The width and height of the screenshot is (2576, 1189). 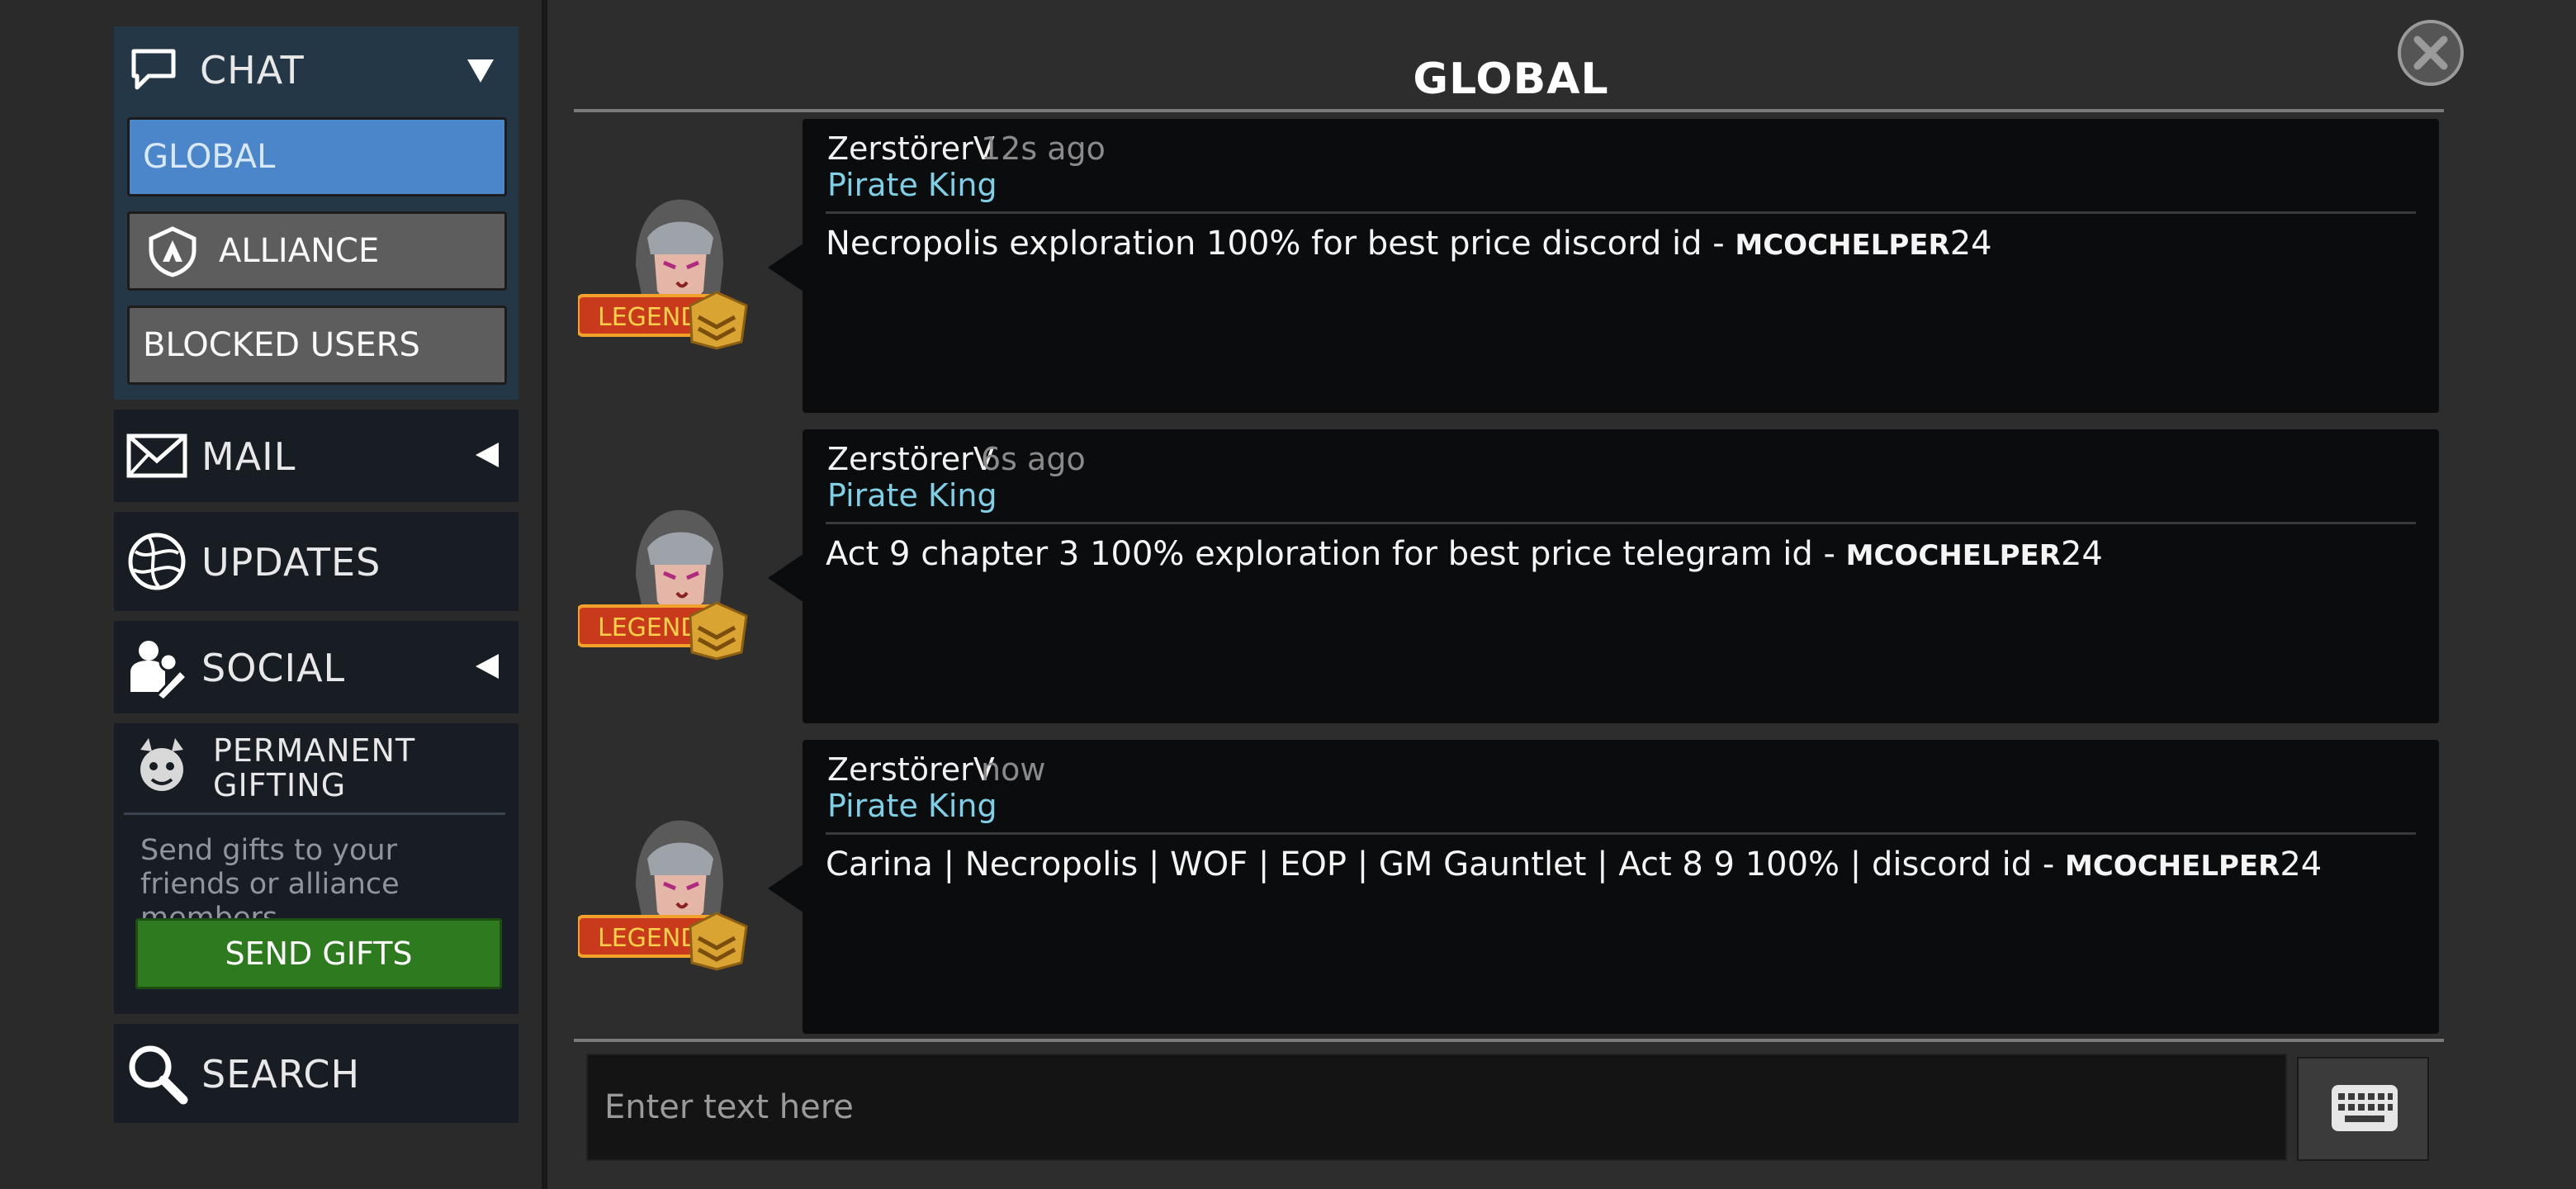 I want to click on message-timestamp: 12s ago, so click(x=1043, y=148).